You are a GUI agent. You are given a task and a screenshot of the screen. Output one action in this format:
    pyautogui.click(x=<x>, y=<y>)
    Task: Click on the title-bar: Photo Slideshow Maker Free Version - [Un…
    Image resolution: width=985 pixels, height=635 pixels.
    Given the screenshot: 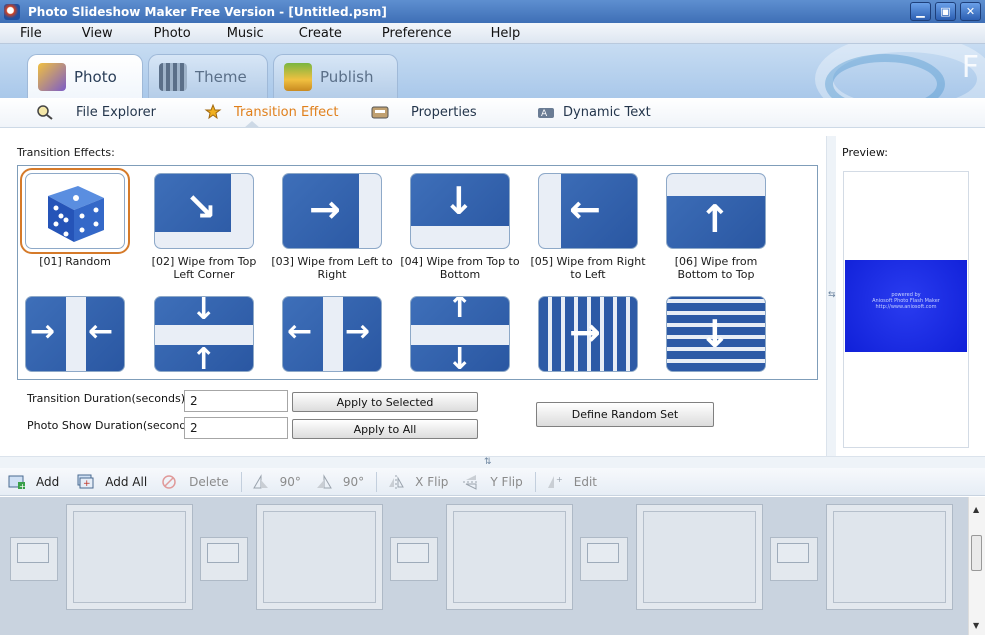 What is the action you would take?
    pyautogui.click(x=492, y=11)
    